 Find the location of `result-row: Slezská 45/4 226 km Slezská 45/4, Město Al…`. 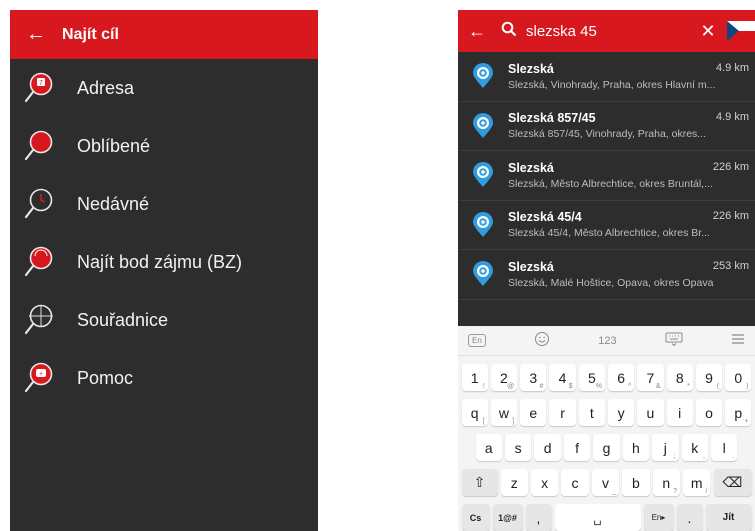

result-row: Slezská 45/4 226 km Slezská 45/4, Město Al… is located at coordinates (606, 225).